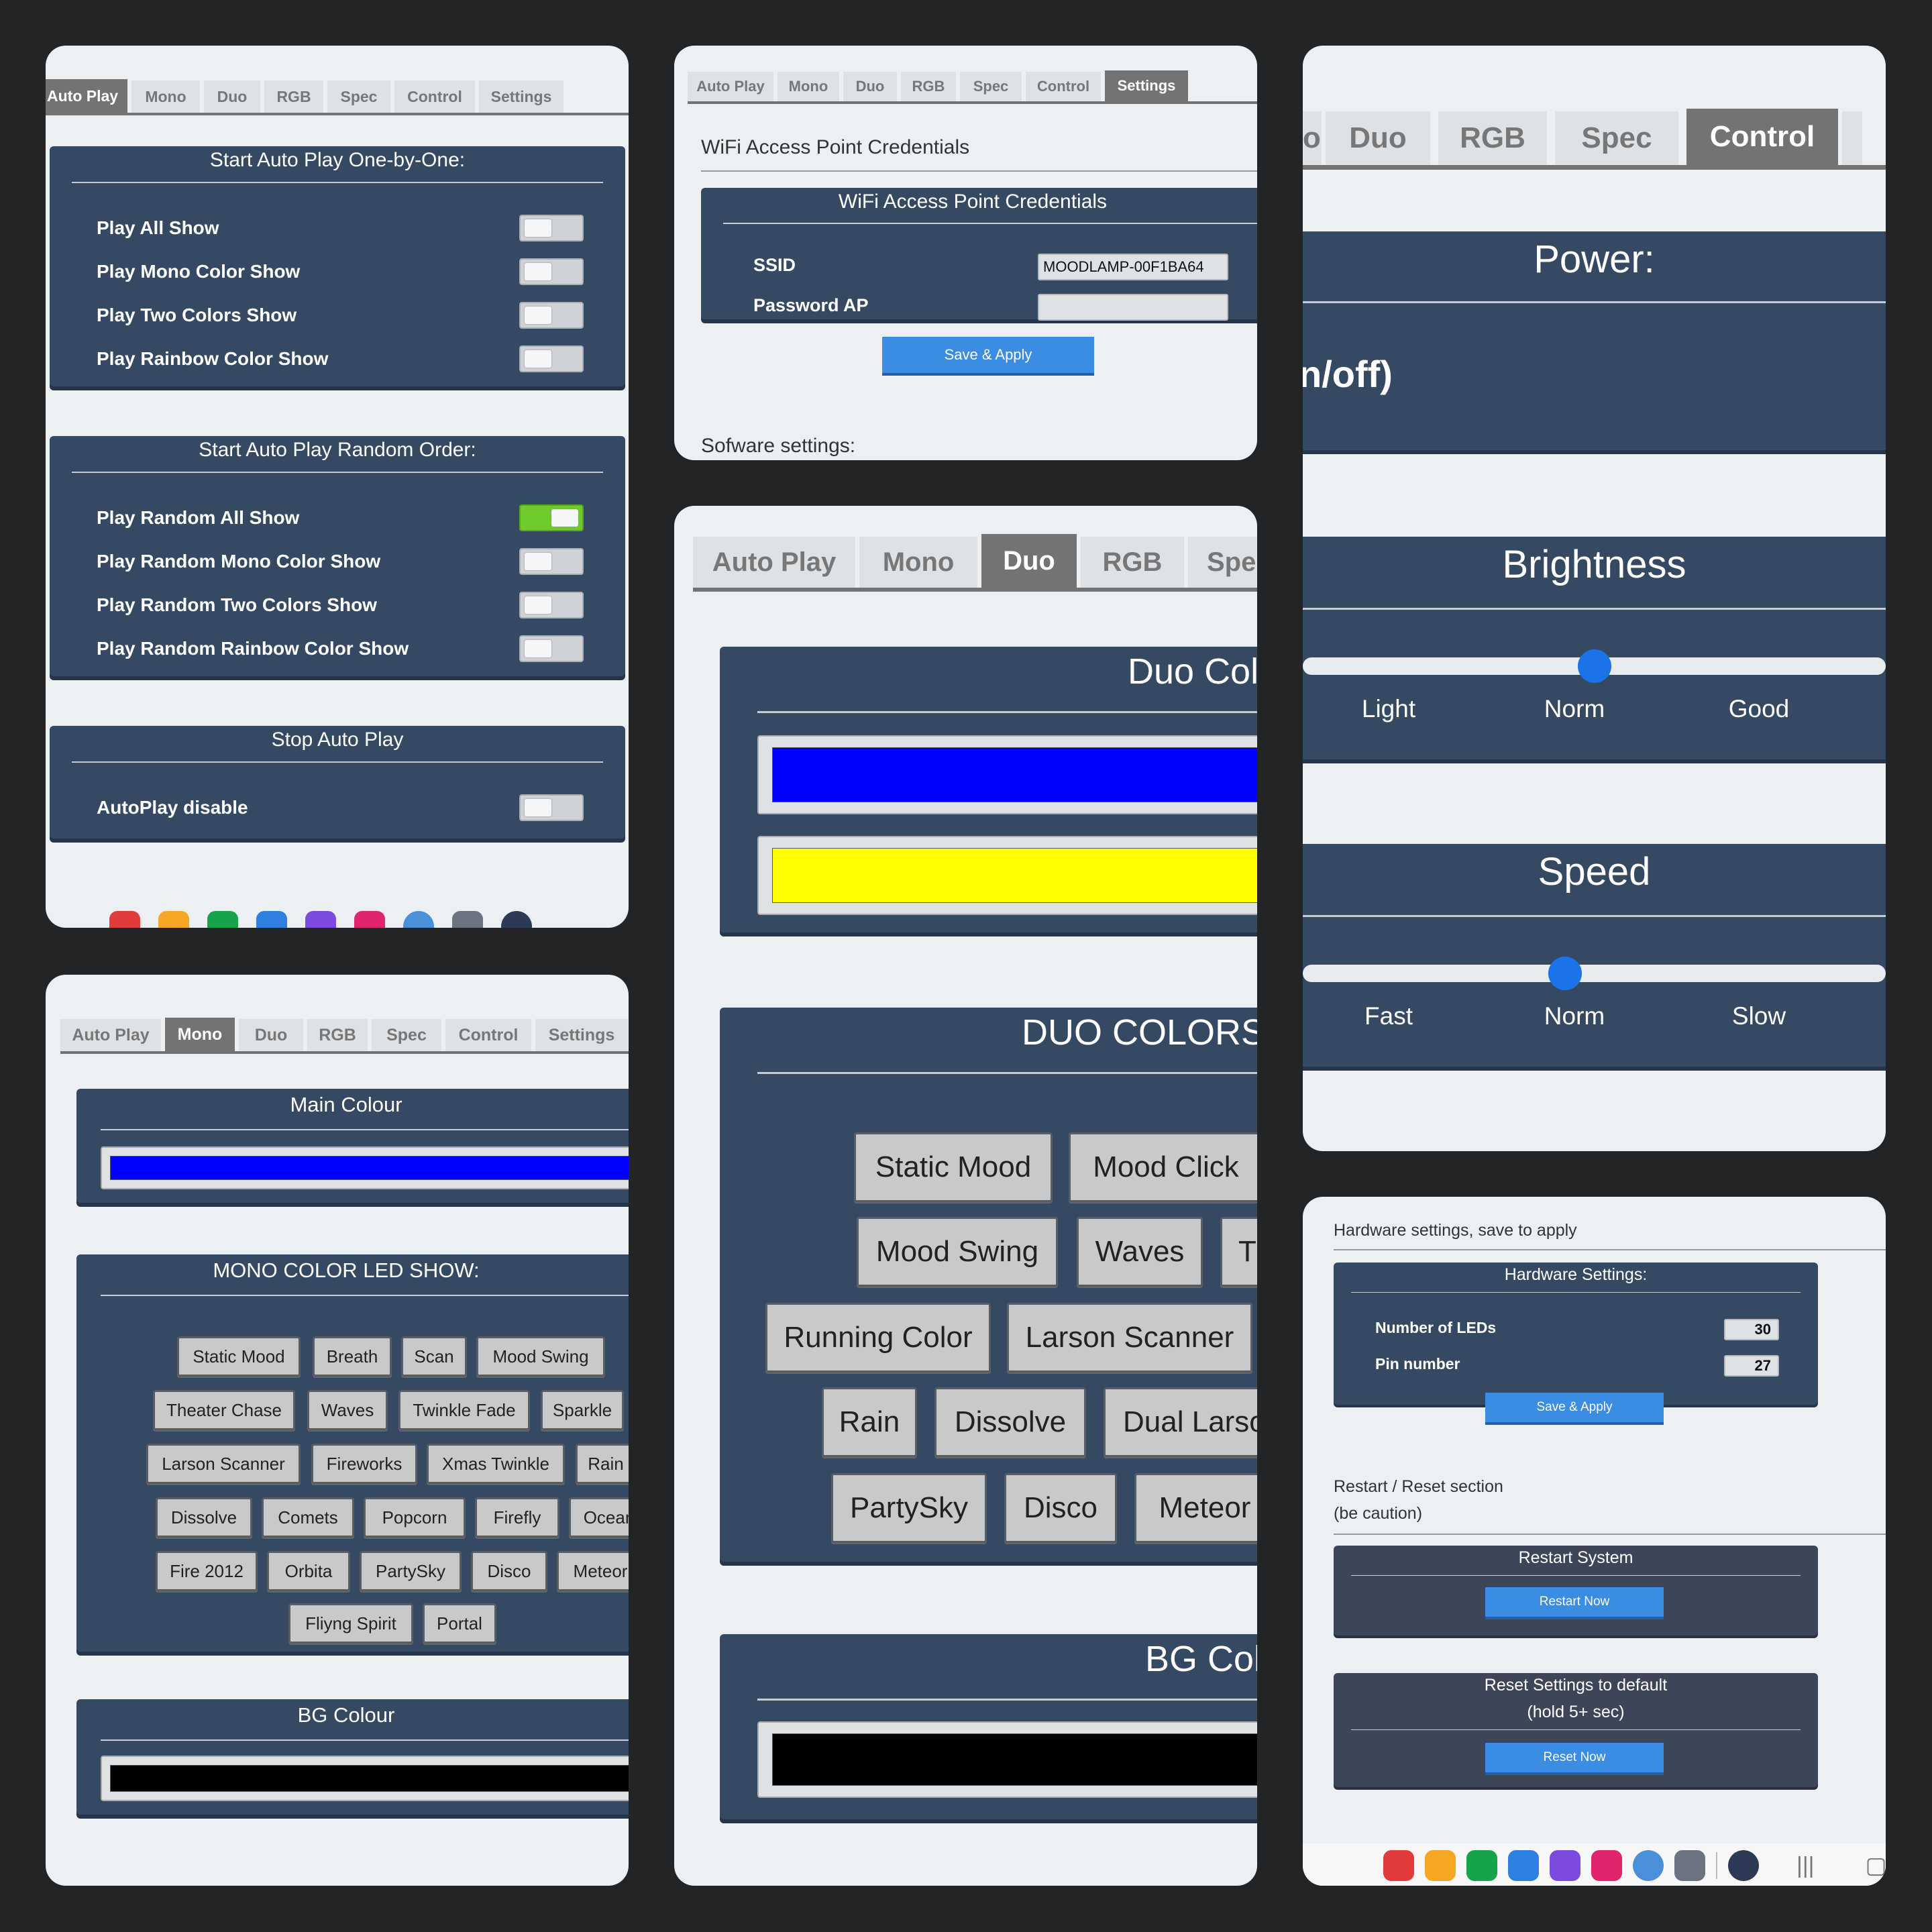 This screenshot has height=1932, width=1932. What do you see at coordinates (1238, 1252) in the screenshot?
I see `duo-show-partial-button: T` at bounding box center [1238, 1252].